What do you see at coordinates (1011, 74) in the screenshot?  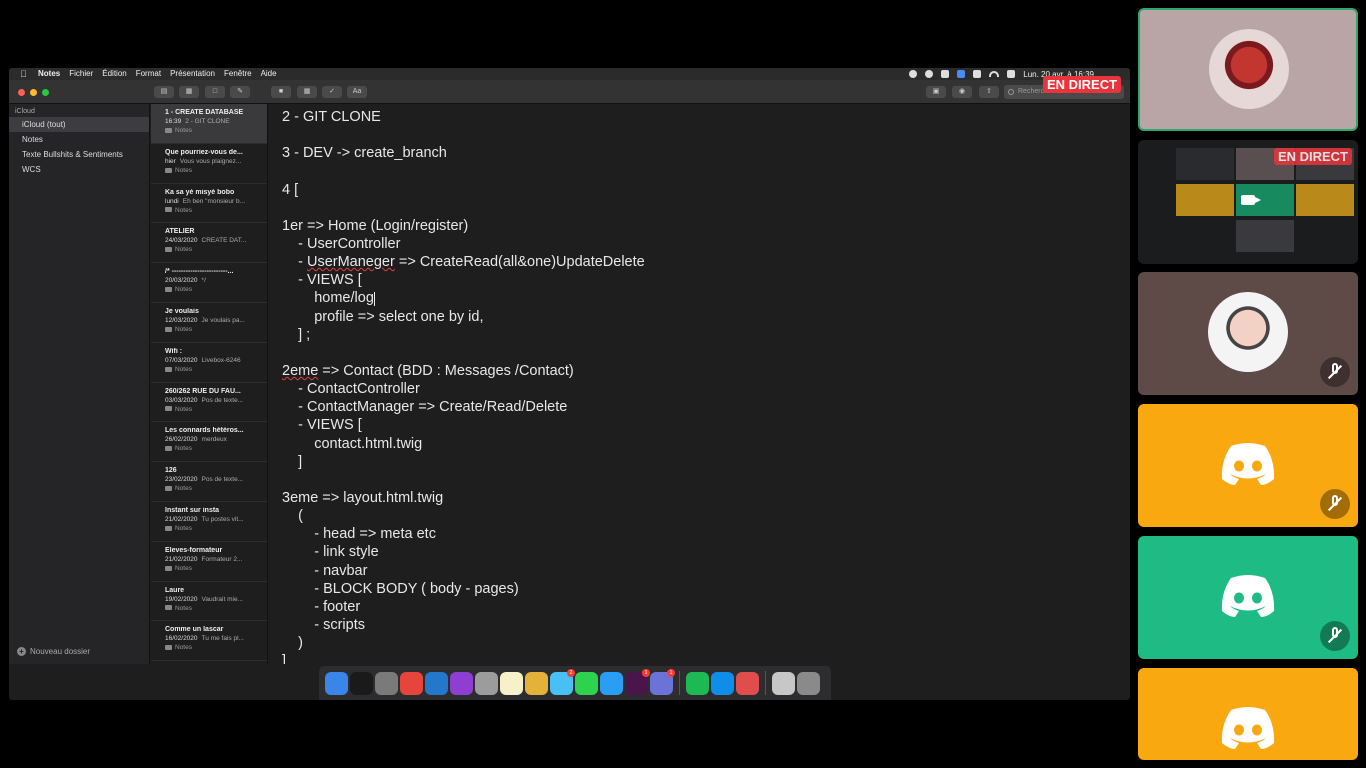 I see `volume-icon` at bounding box center [1011, 74].